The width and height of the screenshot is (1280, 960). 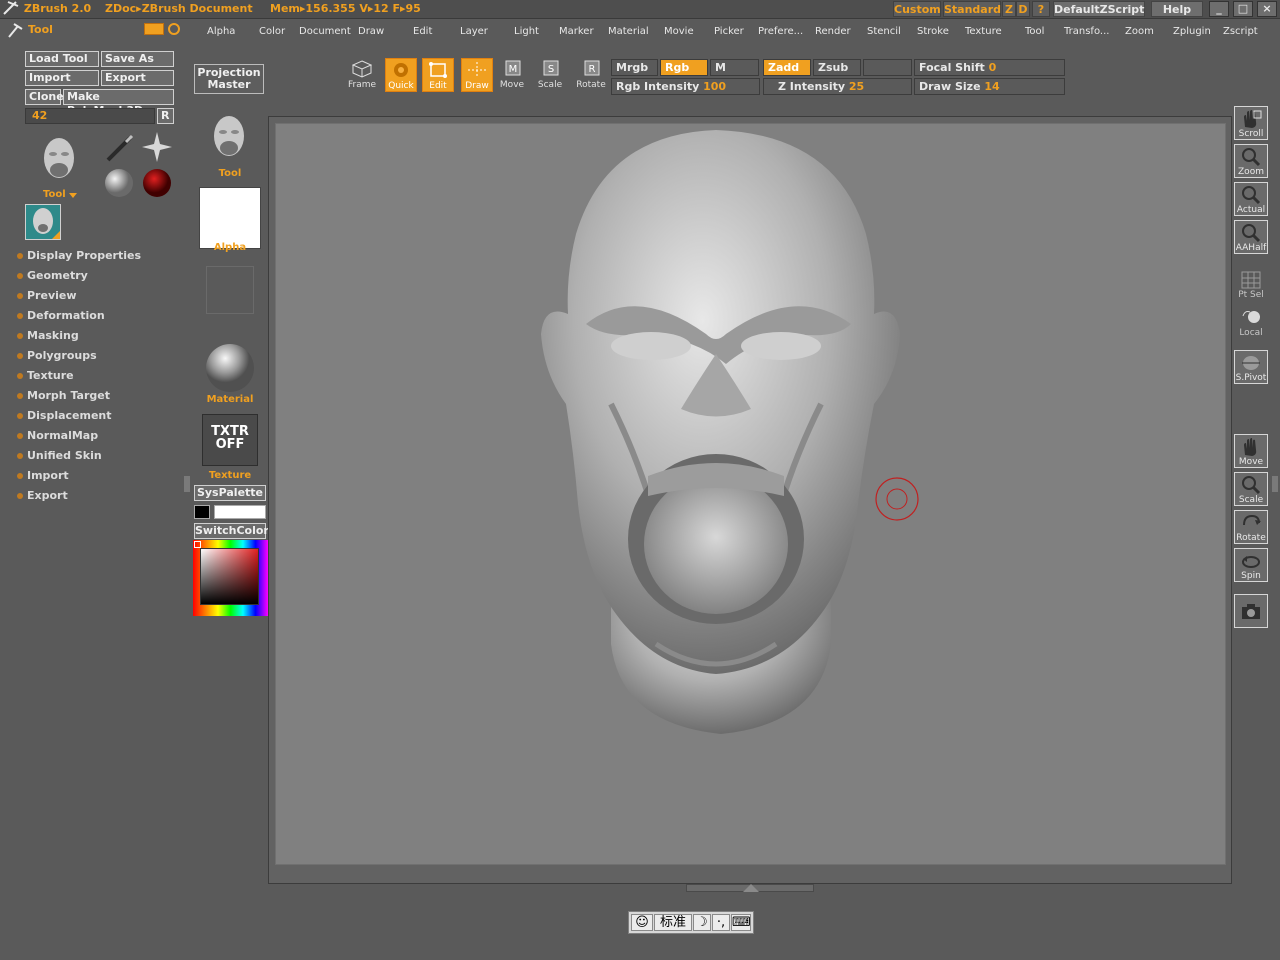 What do you see at coordinates (90, 116) in the screenshot?
I see `tool-count-slider: 42` at bounding box center [90, 116].